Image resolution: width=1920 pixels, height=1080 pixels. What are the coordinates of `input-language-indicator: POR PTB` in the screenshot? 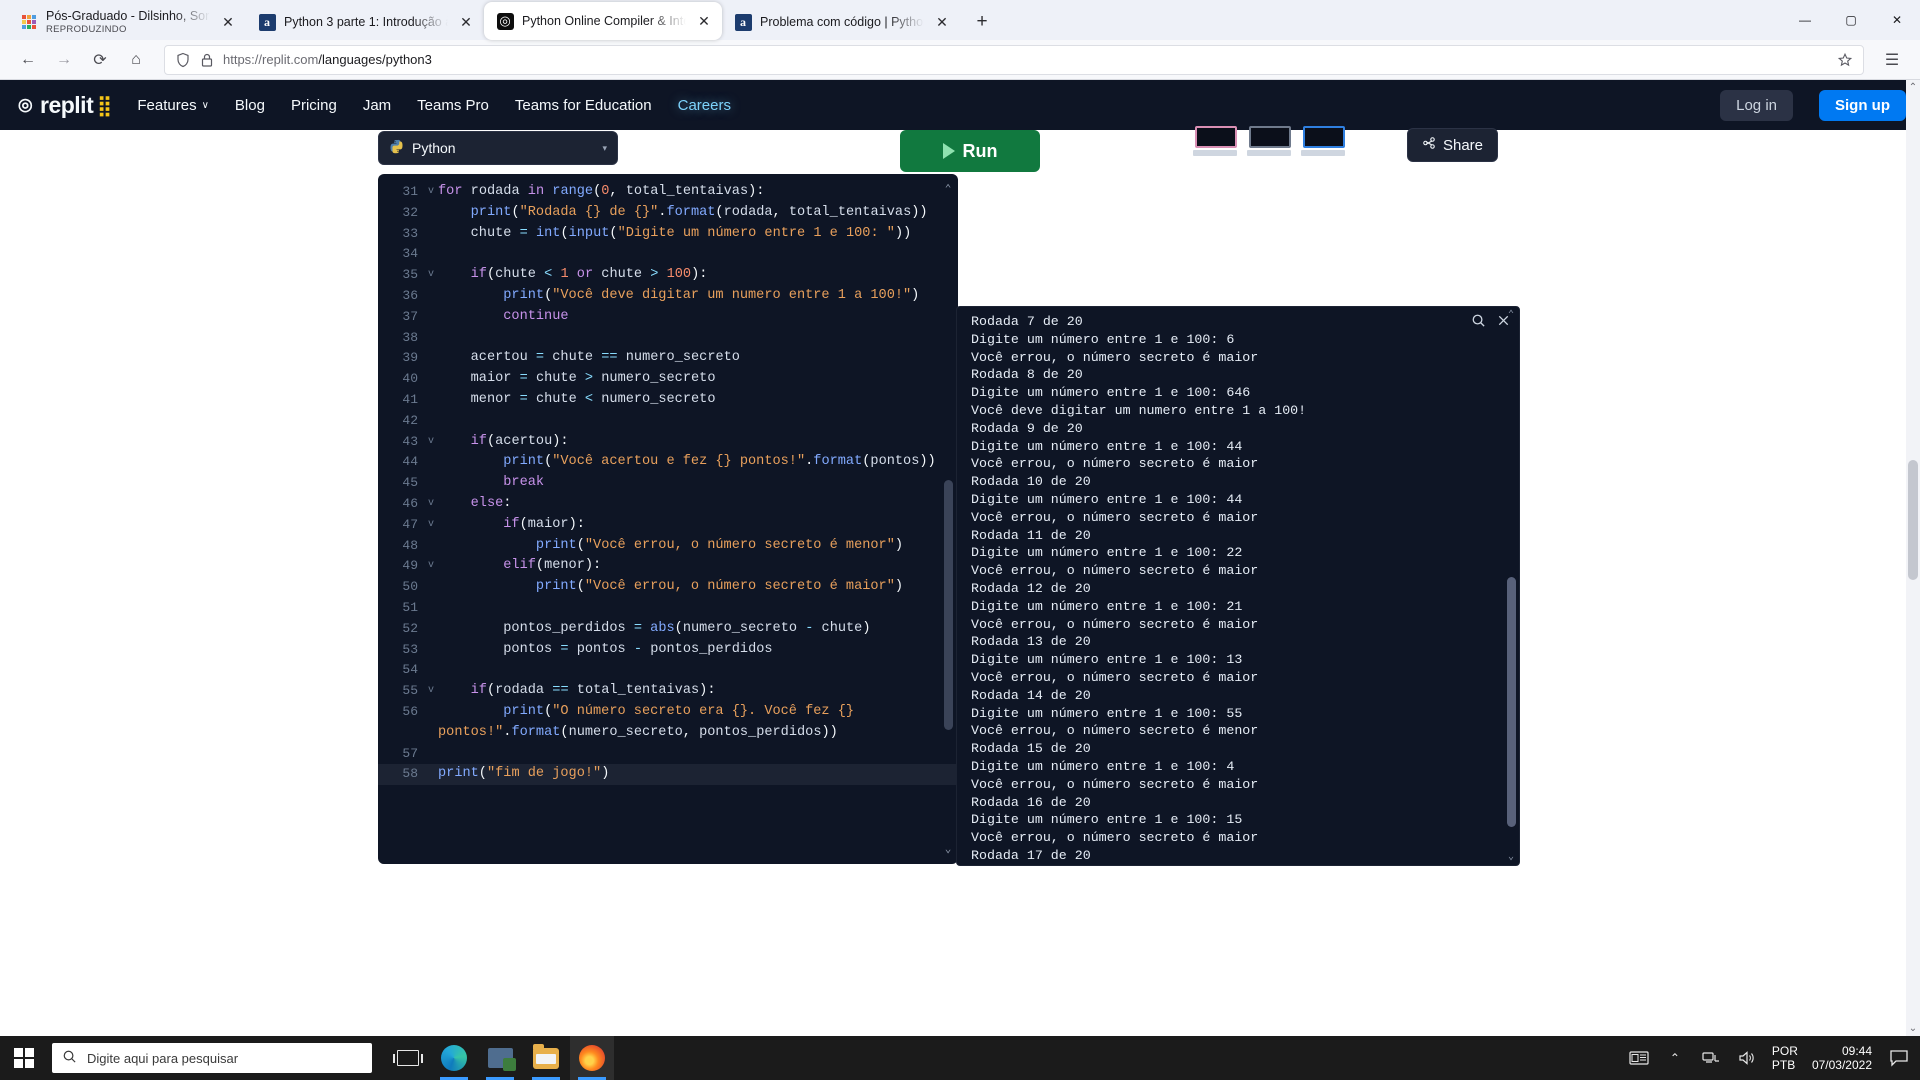 It's located at (1785, 1058).